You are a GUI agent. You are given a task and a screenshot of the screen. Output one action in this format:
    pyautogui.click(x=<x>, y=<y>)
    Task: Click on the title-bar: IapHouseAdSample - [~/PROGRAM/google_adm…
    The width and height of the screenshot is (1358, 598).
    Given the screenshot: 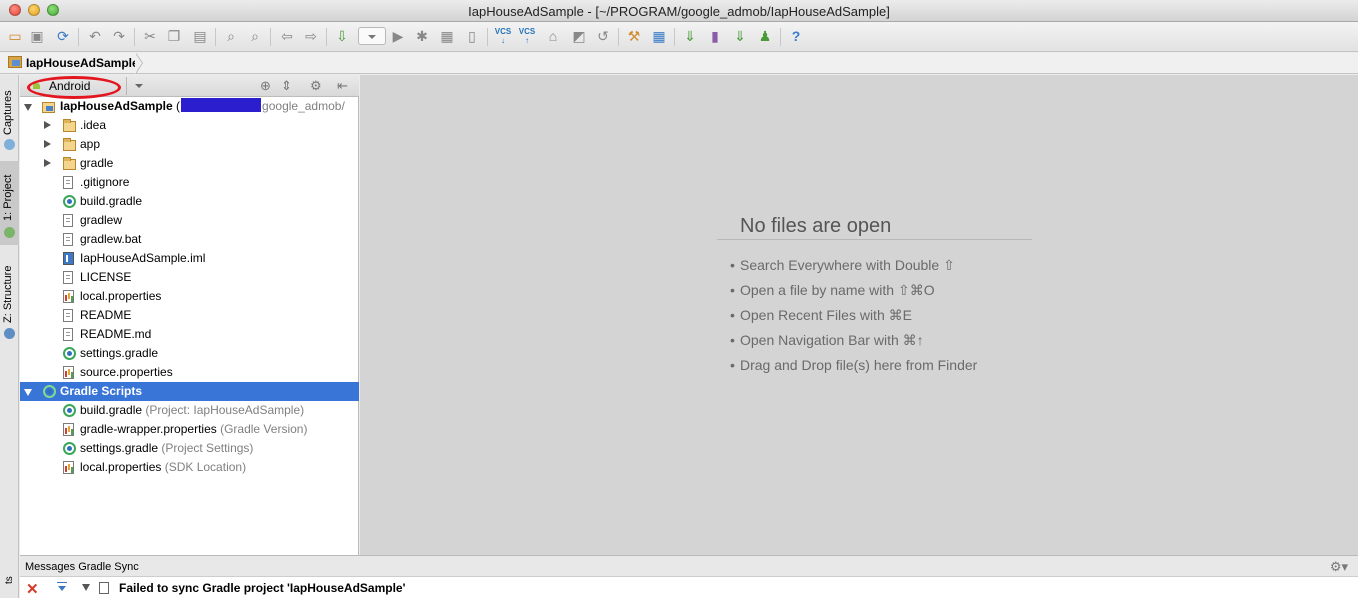 What is the action you would take?
    pyautogui.click(x=679, y=11)
    